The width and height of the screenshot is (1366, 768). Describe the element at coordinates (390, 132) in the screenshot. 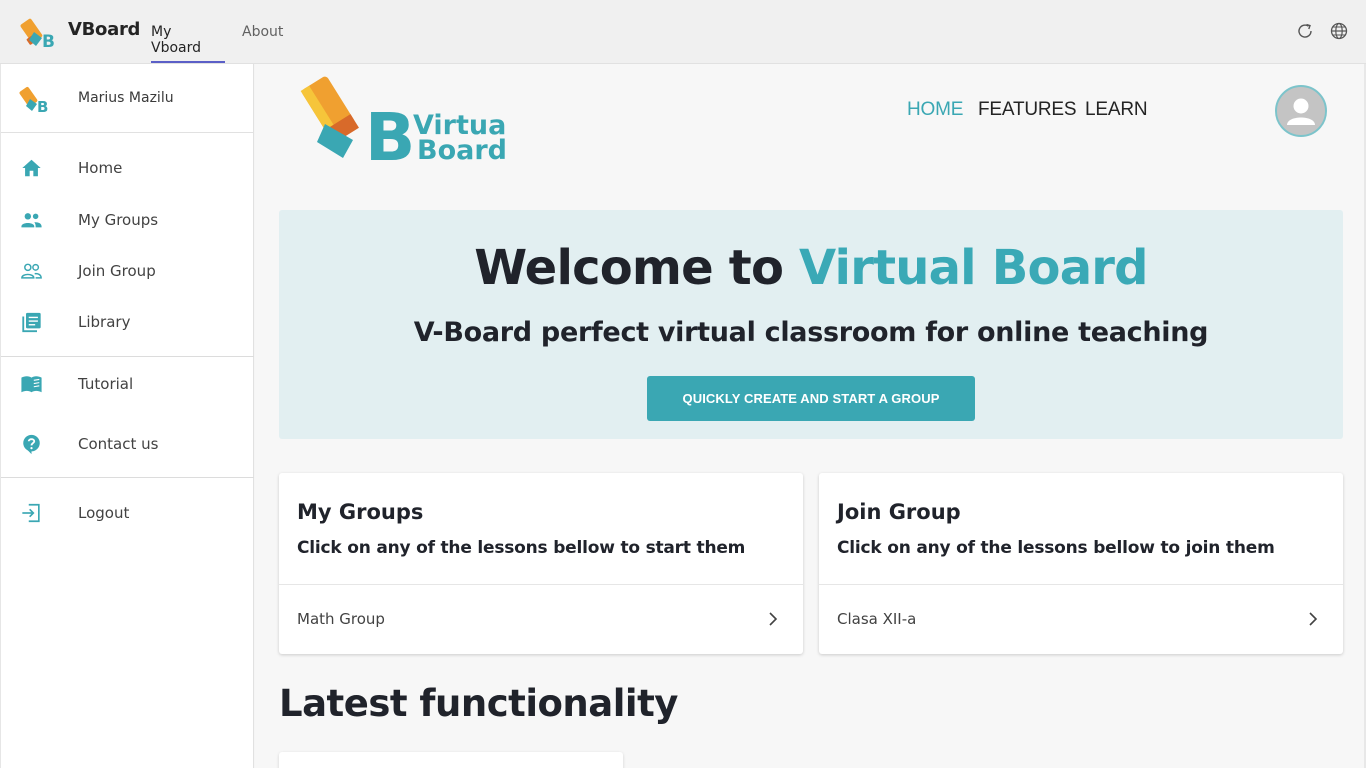

I see `brand-letter: B` at that location.